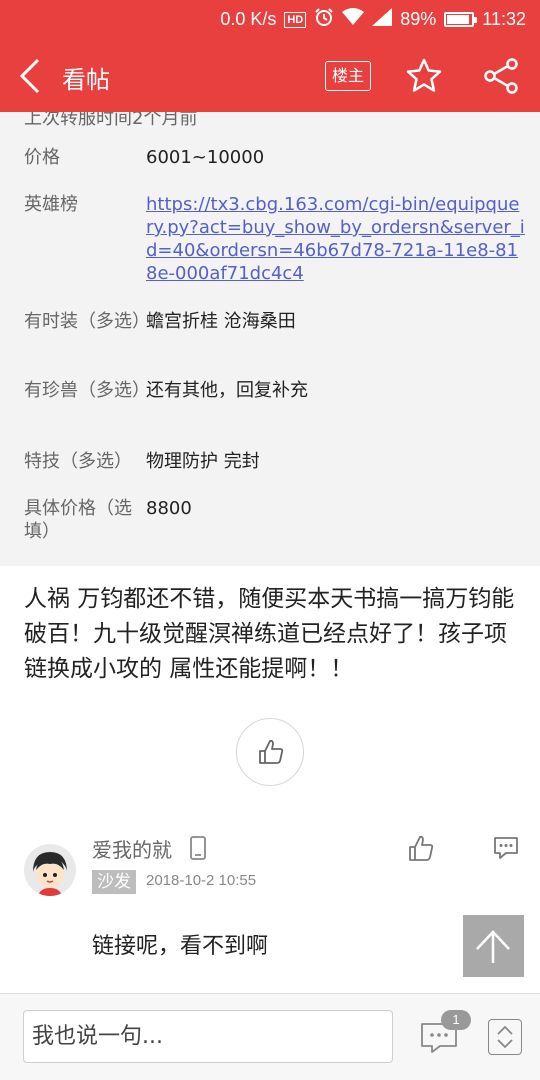  Describe the element at coordinates (87, 390) in the screenshot. I see `info-key: 有珍兽（多选）` at that location.